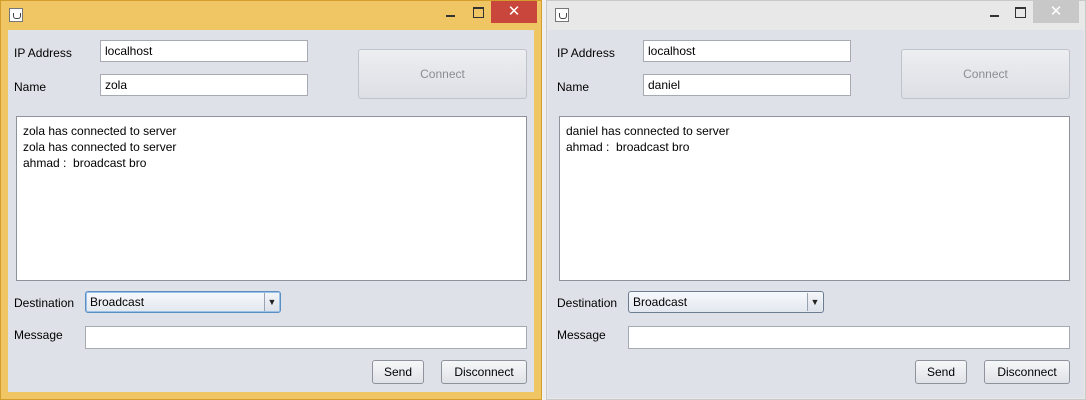  Describe the element at coordinates (648, 131) in the screenshot. I see `chat-log-line: daniel has connected to server` at that location.